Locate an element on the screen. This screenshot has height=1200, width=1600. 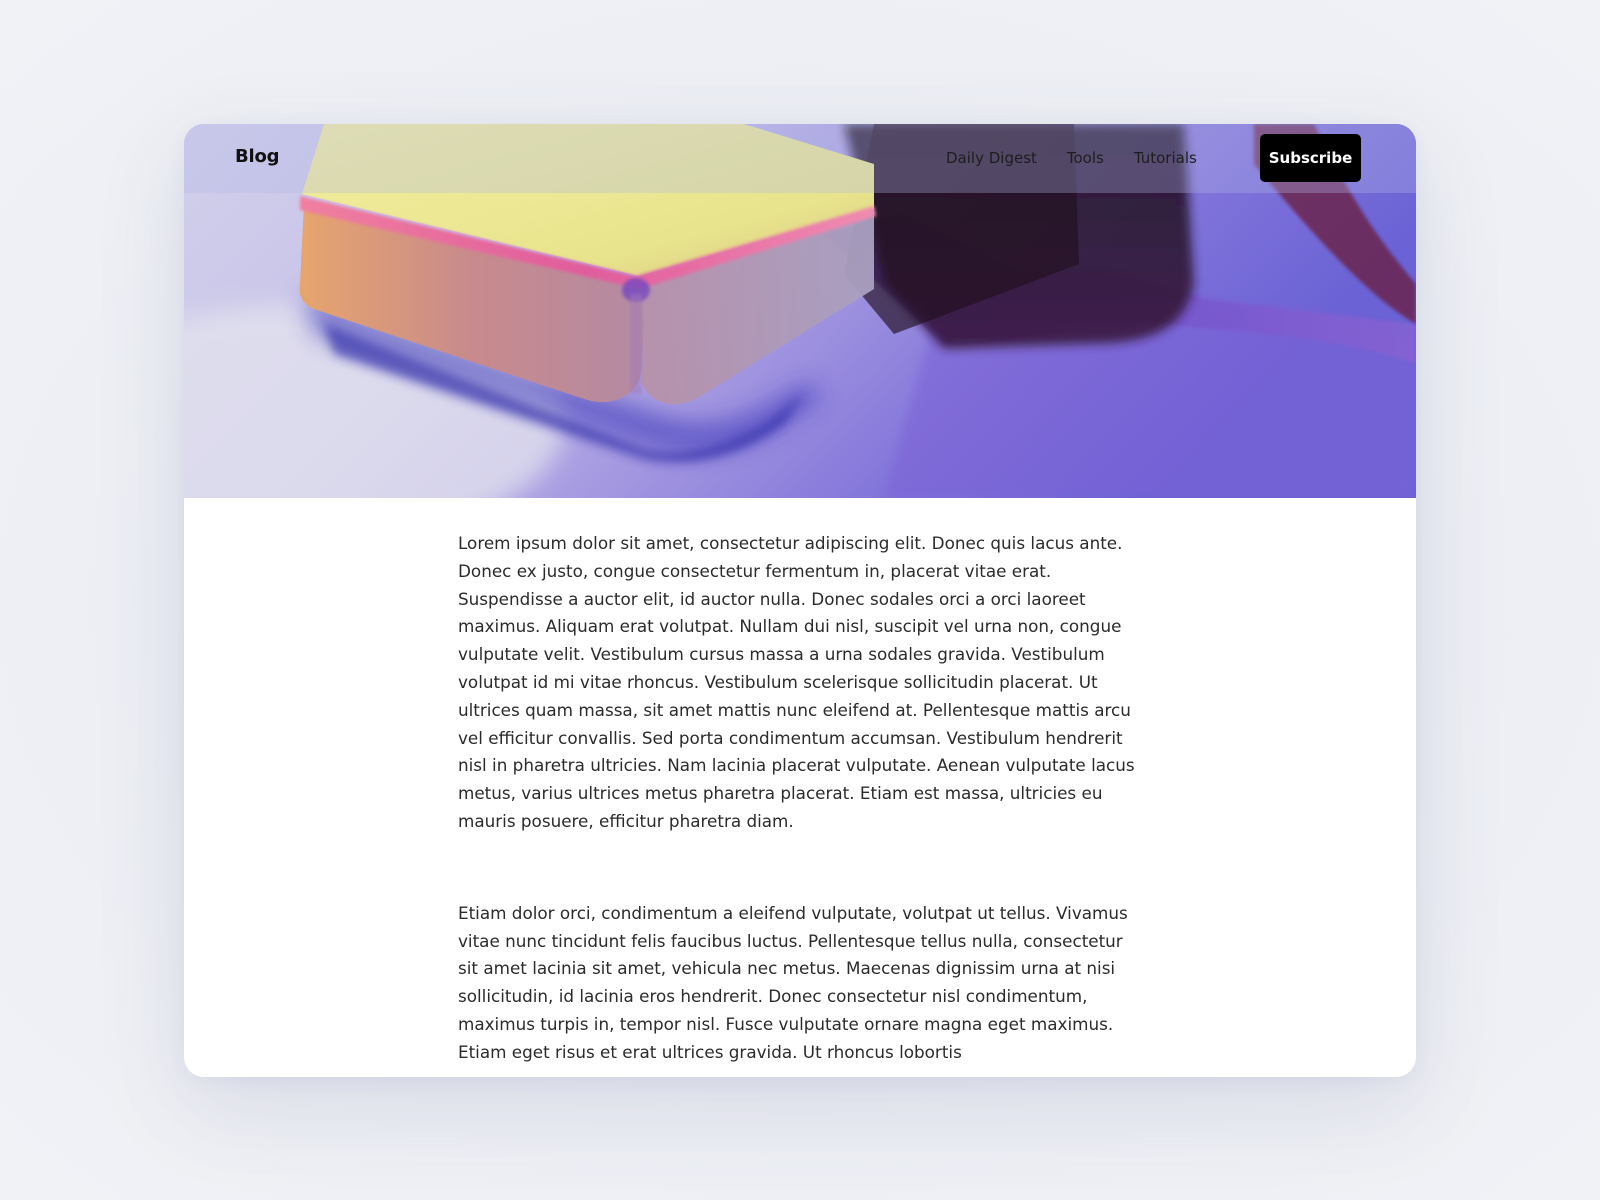
brand-logo: Blog is located at coordinates (257, 156).